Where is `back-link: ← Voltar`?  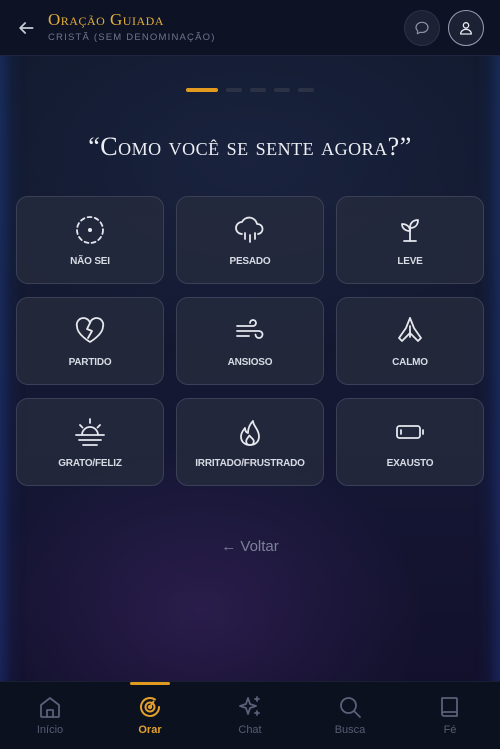
back-link: ← Voltar is located at coordinates (250, 546).